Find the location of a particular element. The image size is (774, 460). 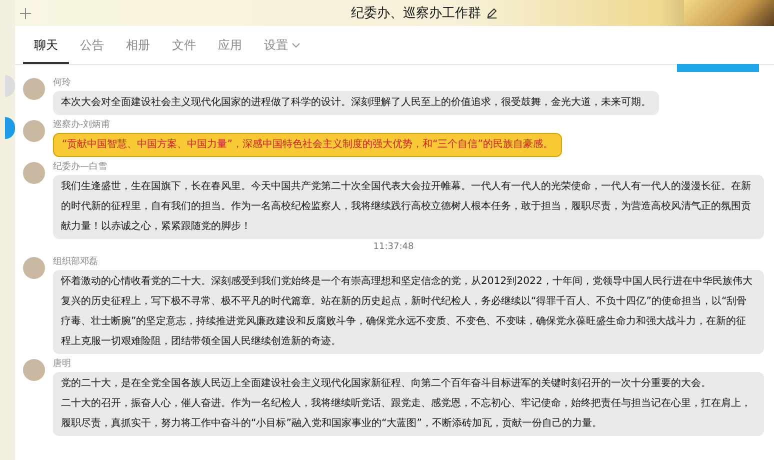

sender-name: 纪委办—白雪 is located at coordinates (80, 166).